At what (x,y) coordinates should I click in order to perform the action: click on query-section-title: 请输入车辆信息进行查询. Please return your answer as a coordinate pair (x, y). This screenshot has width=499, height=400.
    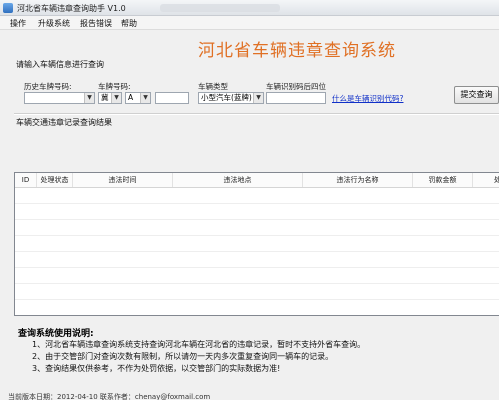
    Looking at the image, I should click on (60, 64).